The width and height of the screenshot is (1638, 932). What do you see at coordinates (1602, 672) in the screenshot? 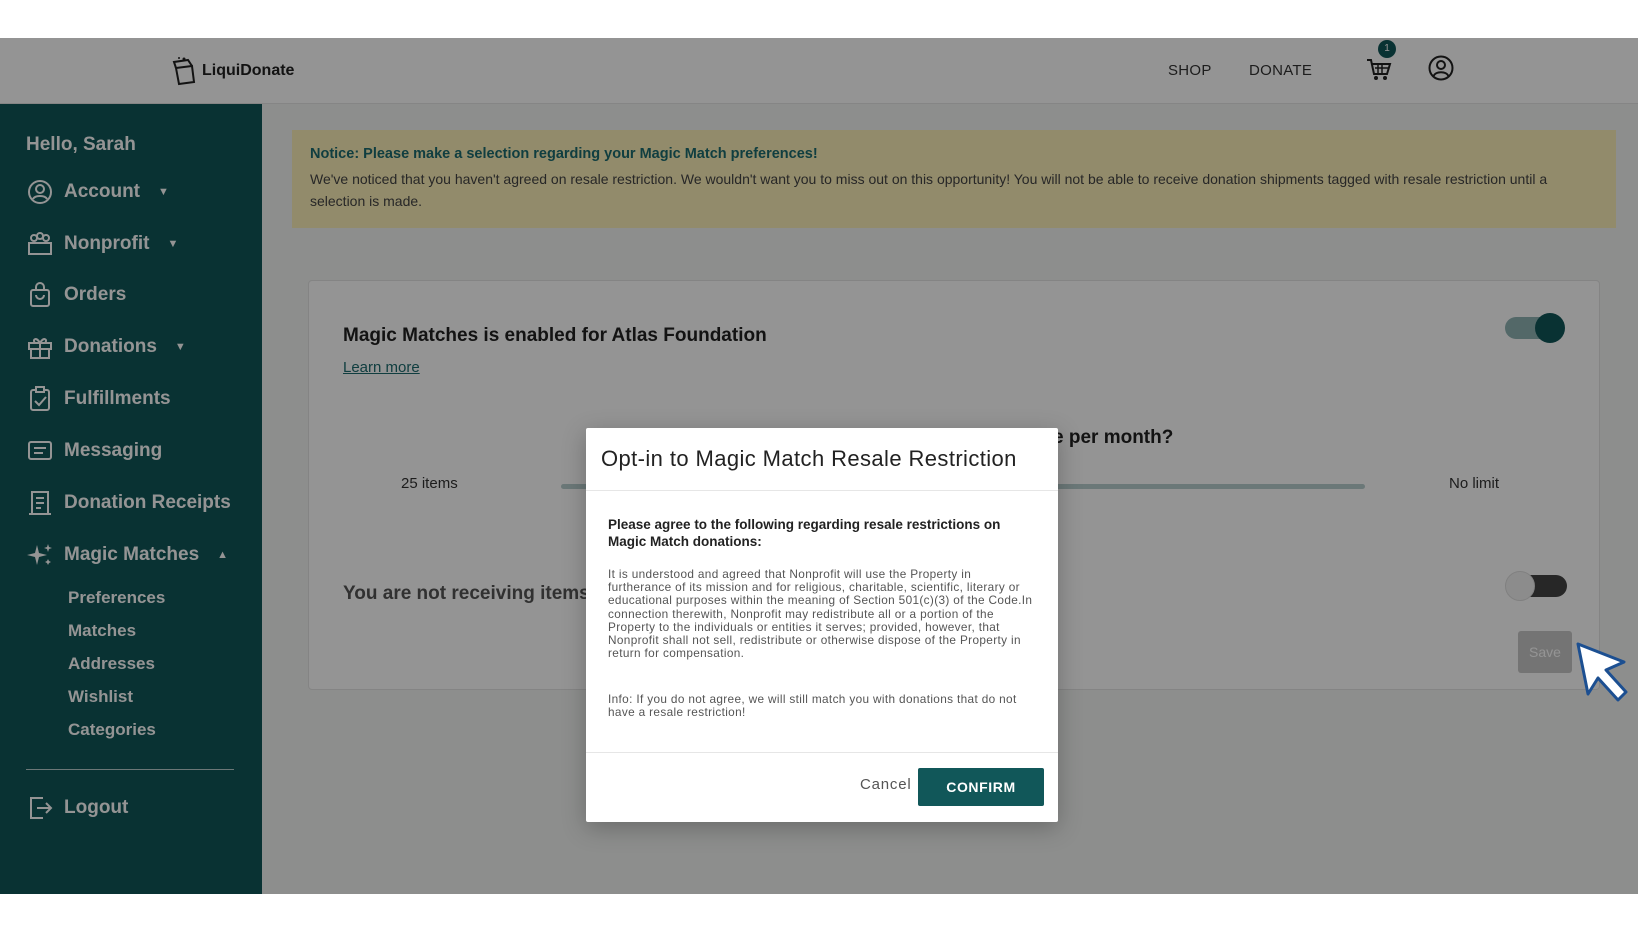
I see `pointer-cursor-icon` at bounding box center [1602, 672].